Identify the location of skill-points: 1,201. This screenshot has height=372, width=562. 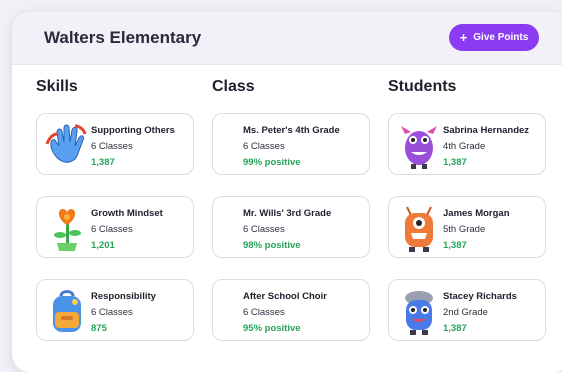
(103, 245).